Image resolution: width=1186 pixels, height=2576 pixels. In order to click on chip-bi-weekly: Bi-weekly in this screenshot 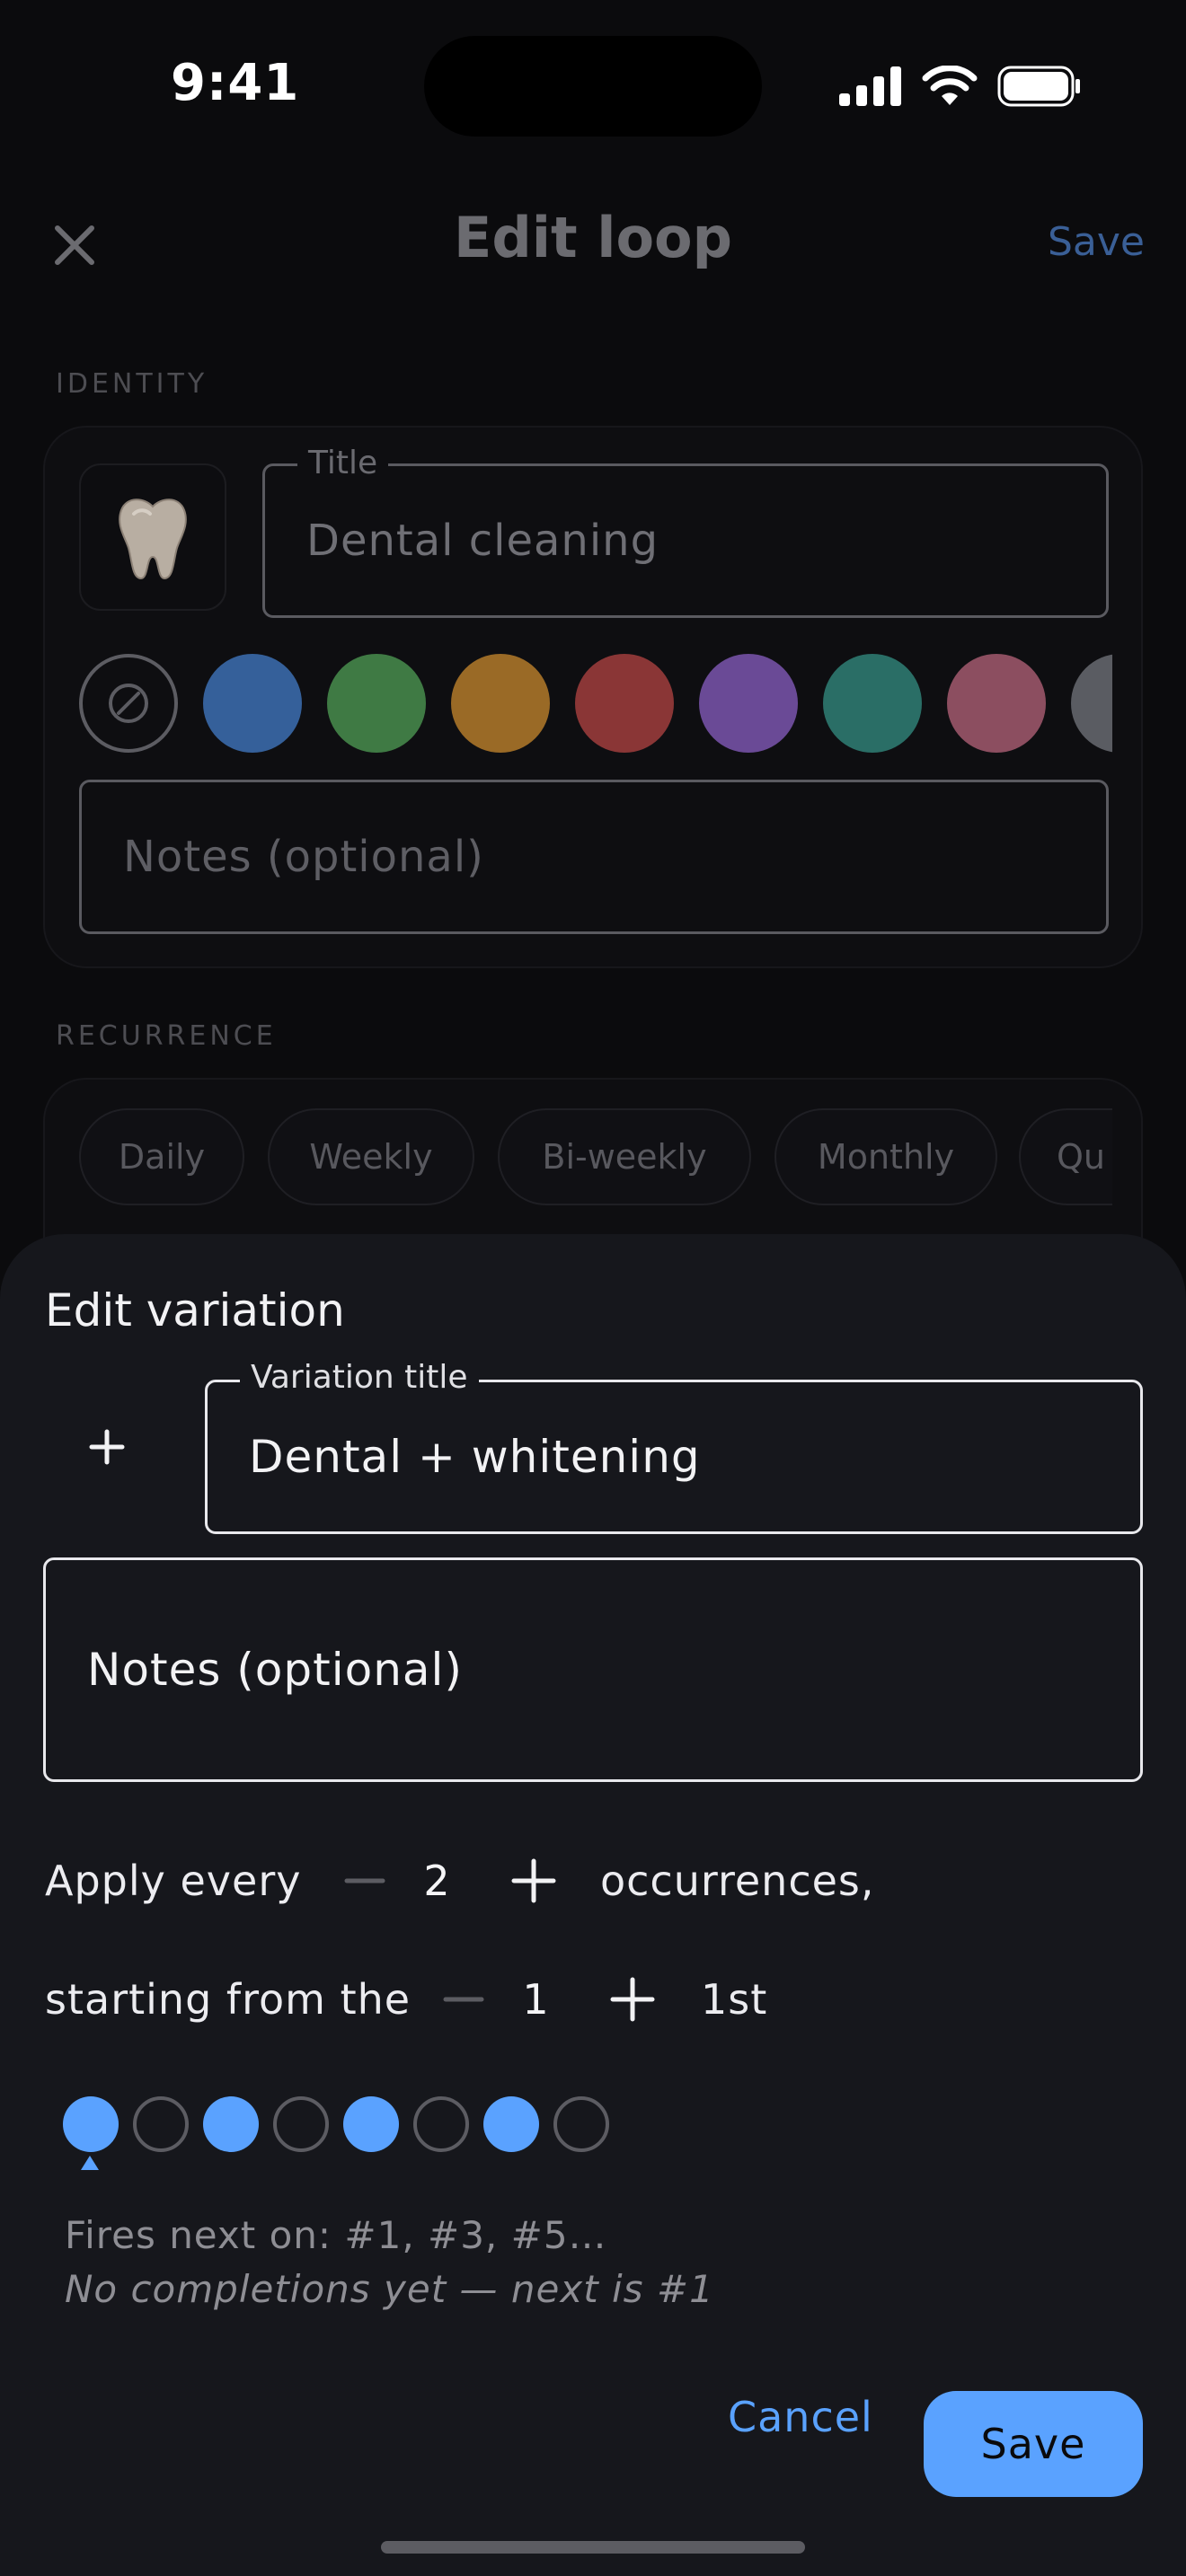, I will do `click(624, 1156)`.